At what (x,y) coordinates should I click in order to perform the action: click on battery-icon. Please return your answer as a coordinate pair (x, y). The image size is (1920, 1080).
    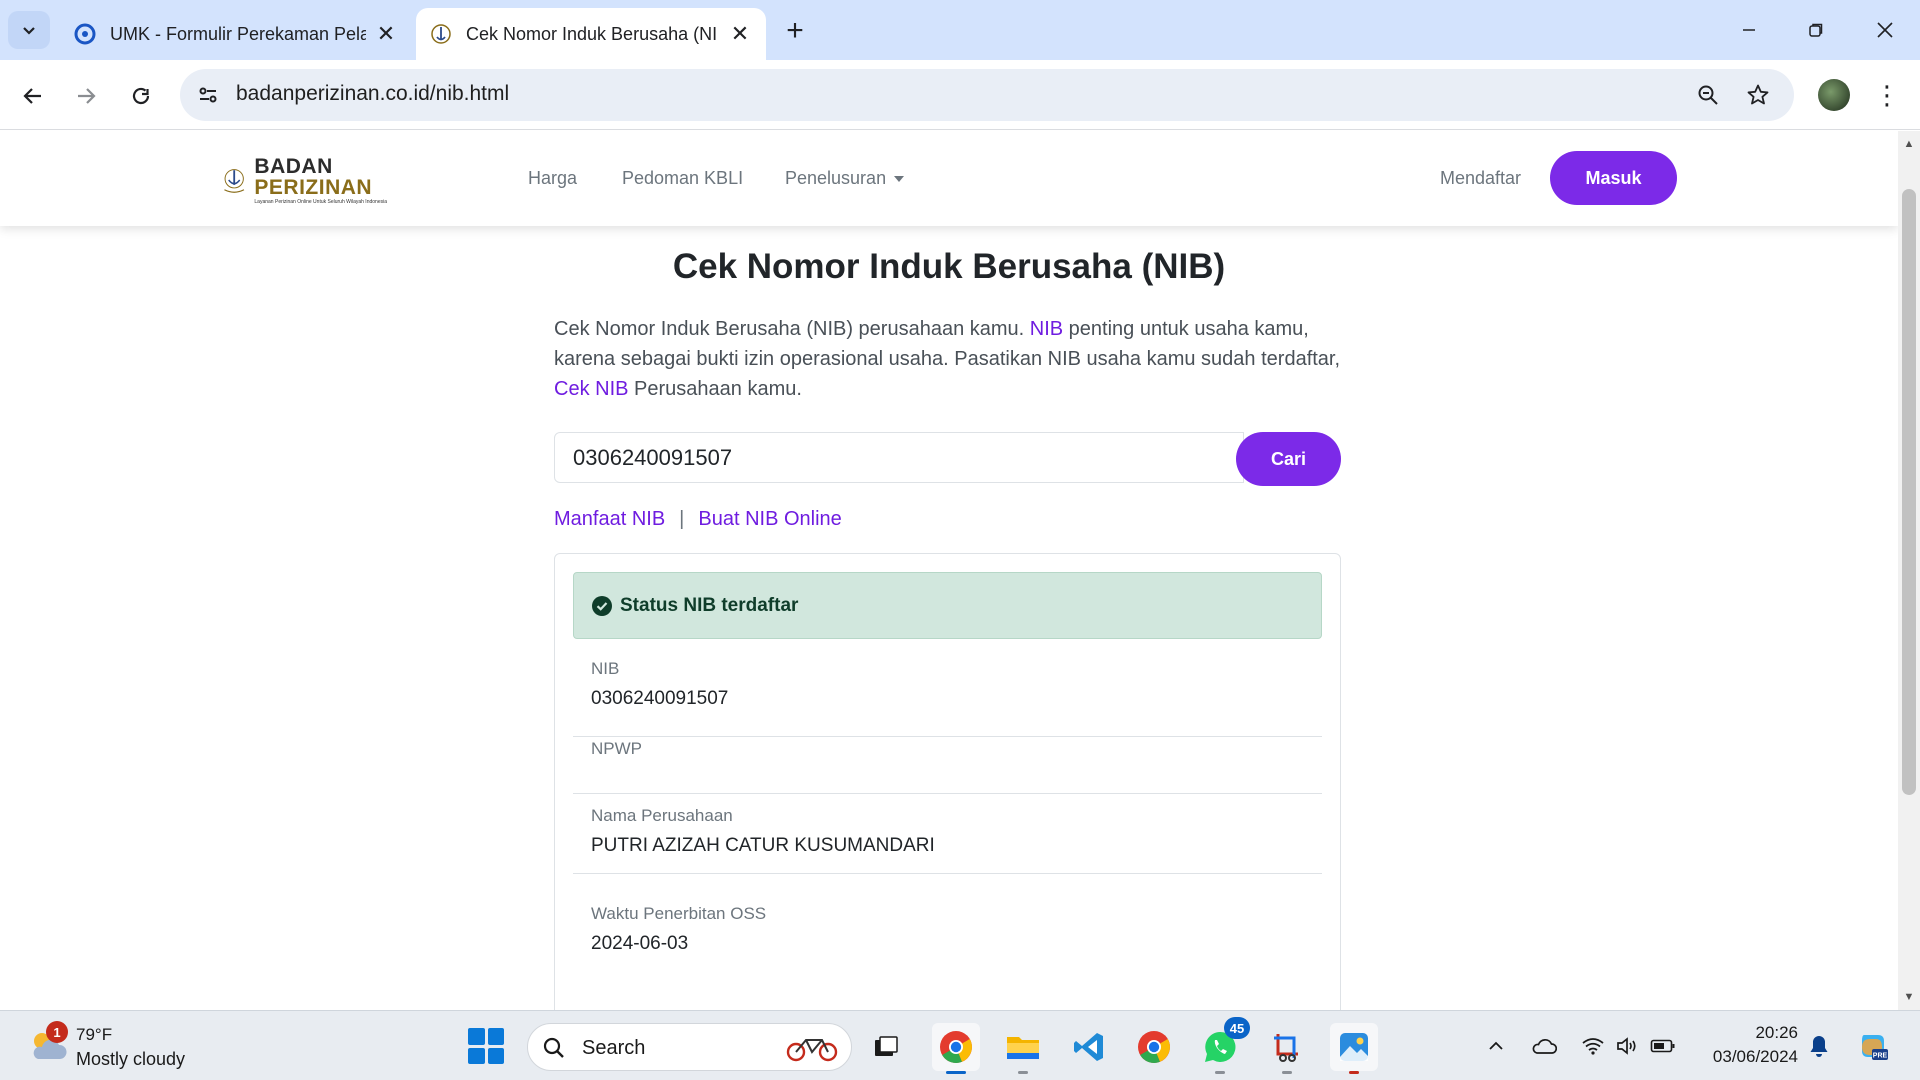
    Looking at the image, I should click on (1663, 1046).